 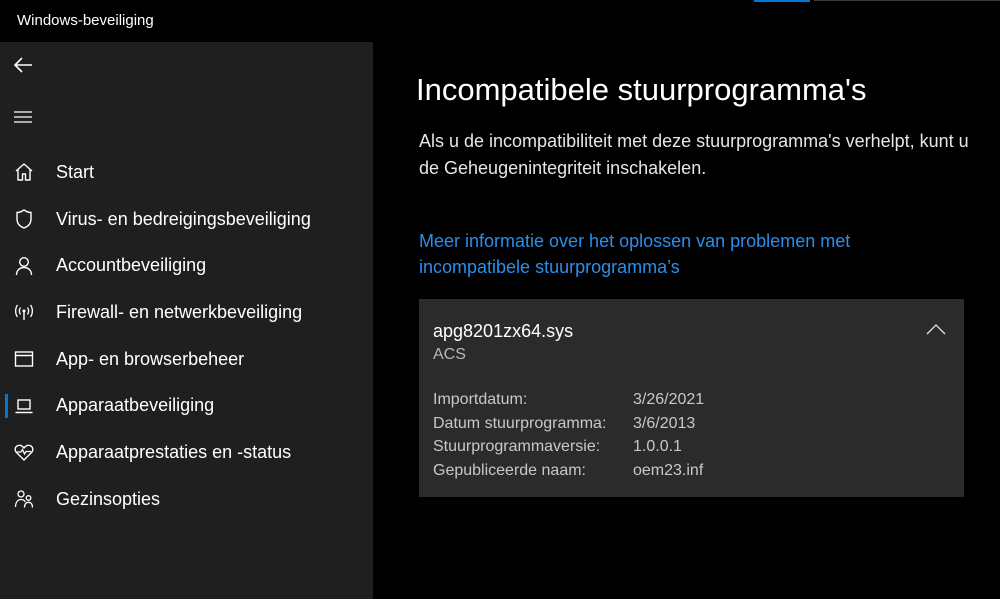 I want to click on sidebar-item-firewall: Firewall- en netwerkbeveiliging, so click(x=186, y=312).